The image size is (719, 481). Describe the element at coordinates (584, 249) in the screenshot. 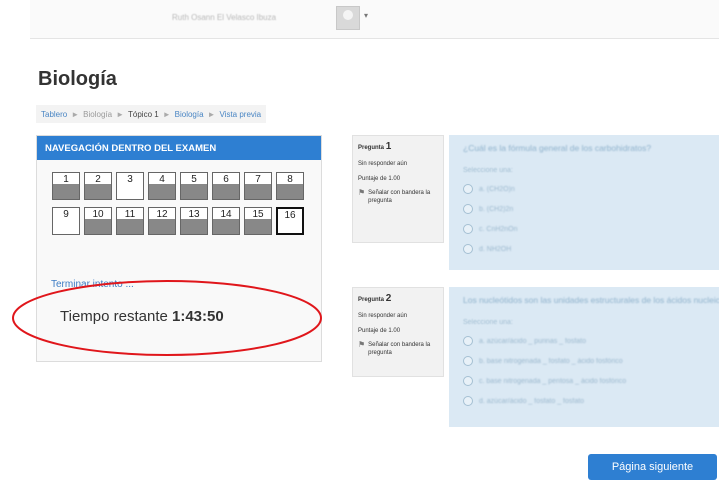

I see `answer-option: d. NH2OH` at that location.